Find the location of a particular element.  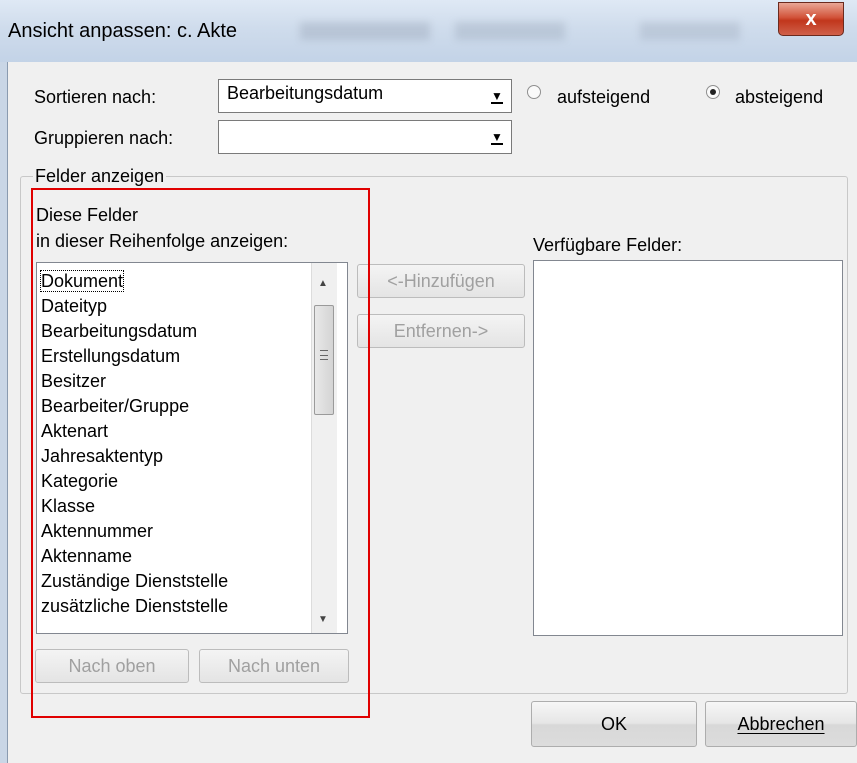

sort-descending-label: absteigend is located at coordinates (779, 97).